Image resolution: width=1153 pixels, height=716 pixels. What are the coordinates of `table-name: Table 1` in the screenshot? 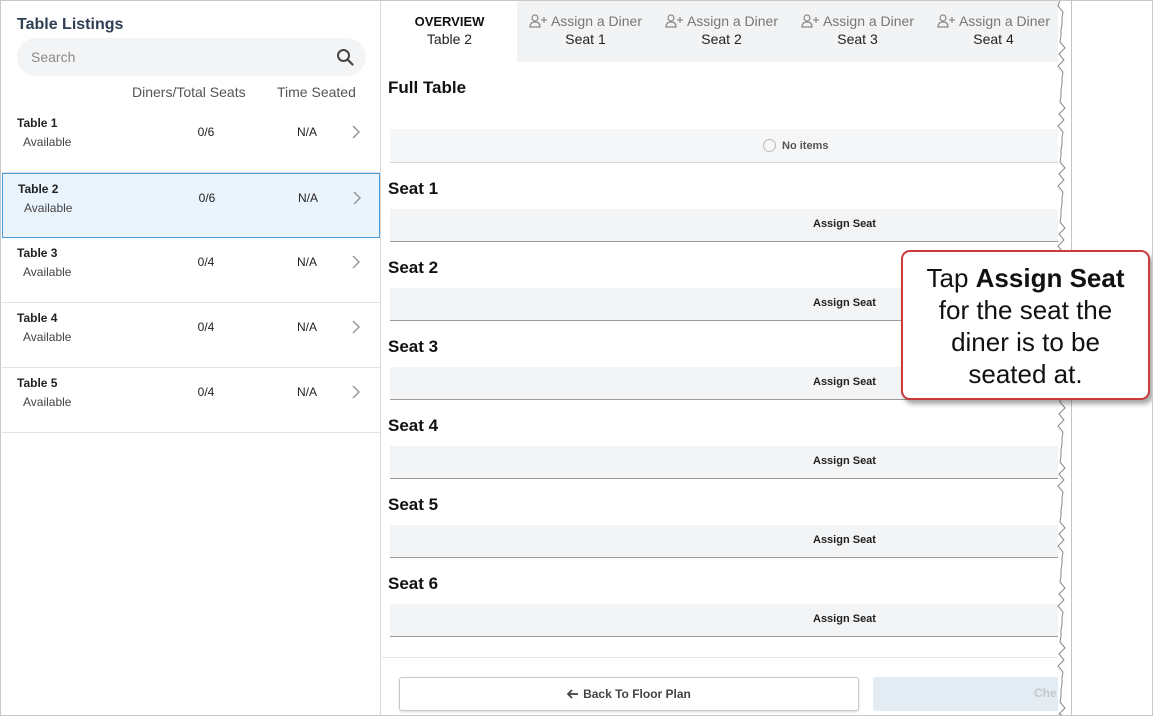 It's located at (37, 123).